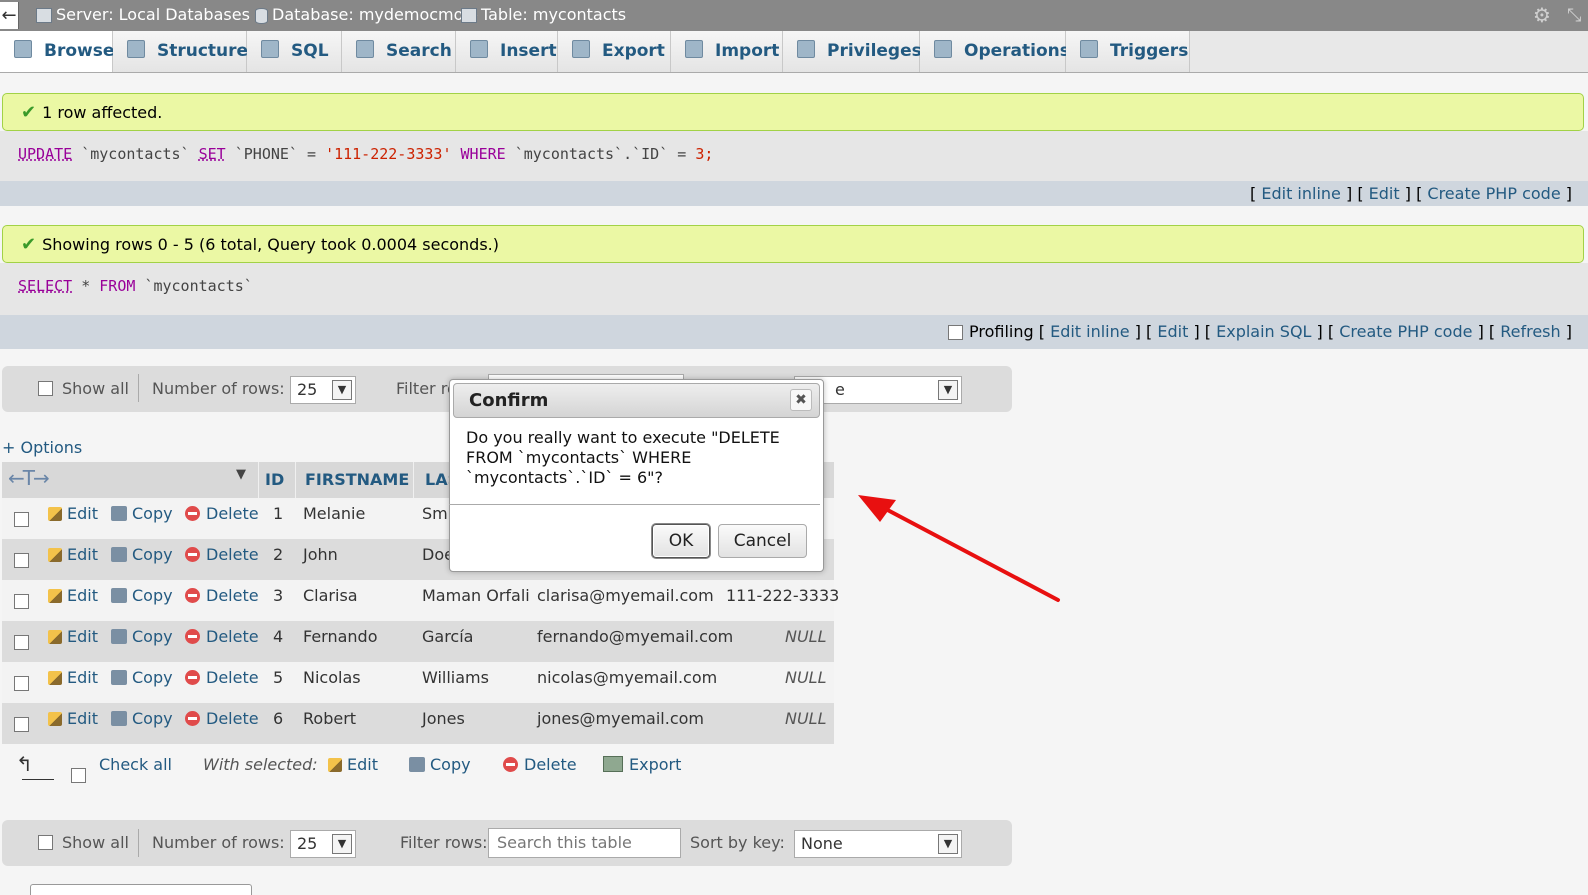 The width and height of the screenshot is (1588, 895). What do you see at coordinates (320, 555) in the screenshot?
I see `cell-firstname: John` at bounding box center [320, 555].